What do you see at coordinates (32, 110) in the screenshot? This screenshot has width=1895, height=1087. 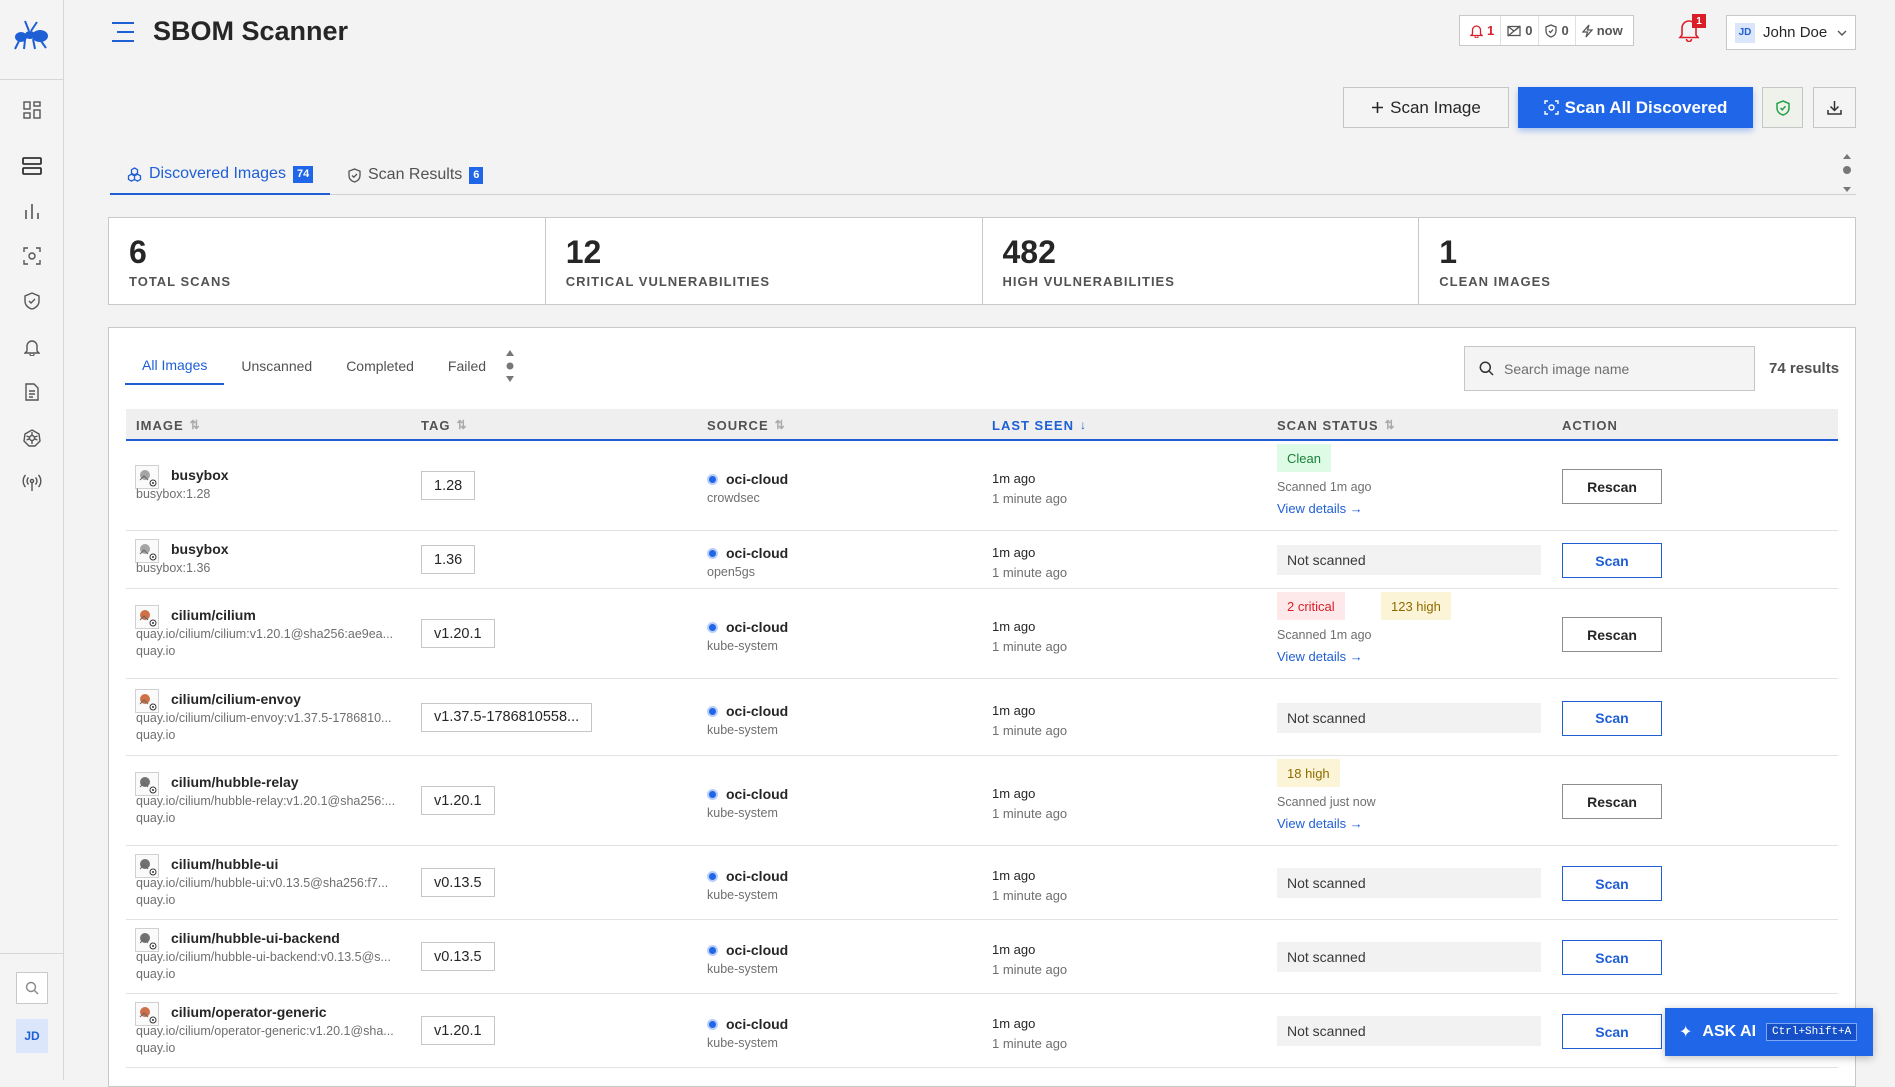 I see `dashboard-icon` at bounding box center [32, 110].